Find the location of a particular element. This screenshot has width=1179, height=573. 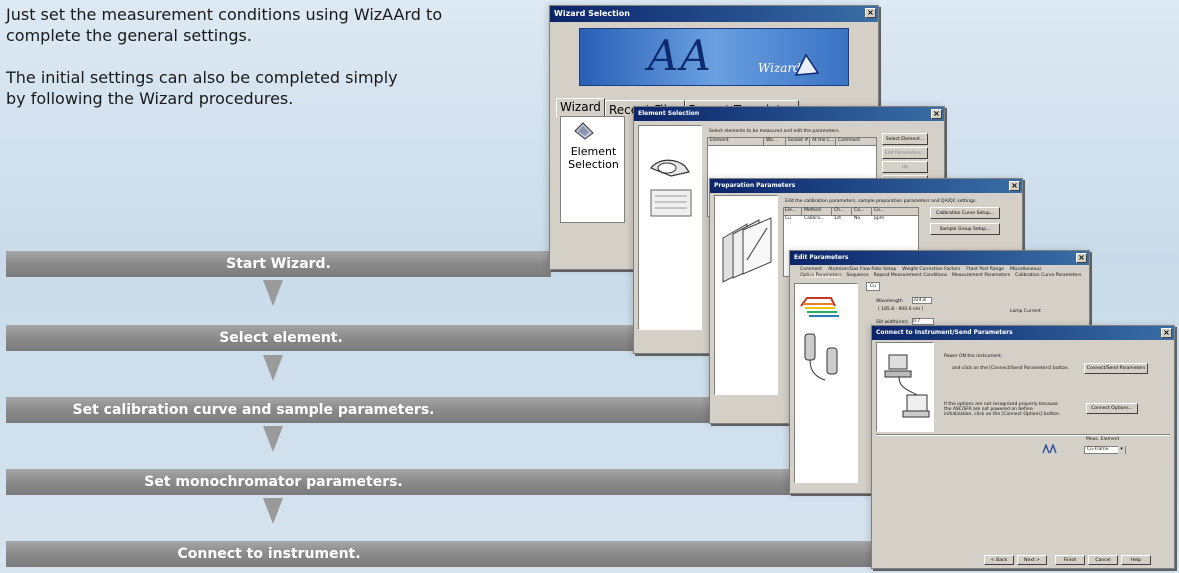

calibration-frames-icon is located at coordinates (747, 250).